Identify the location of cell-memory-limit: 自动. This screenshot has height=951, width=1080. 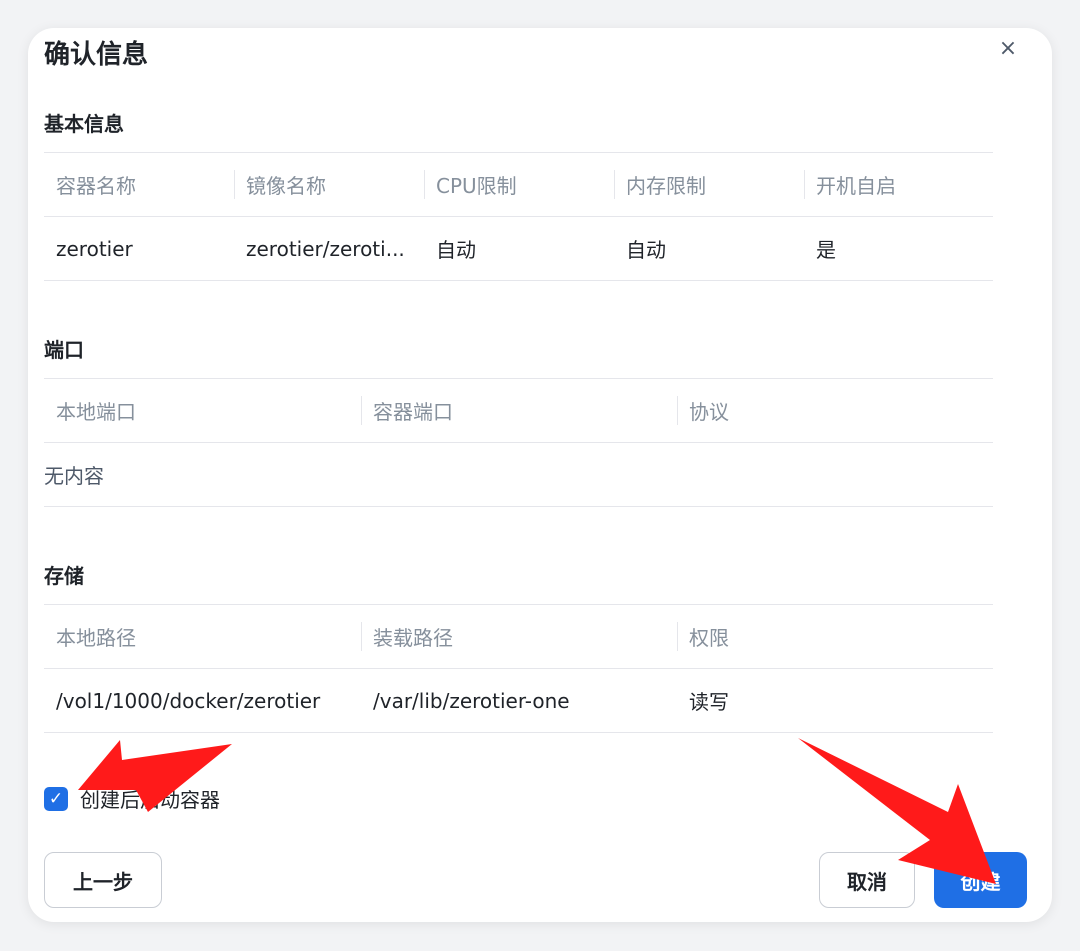
(646, 250).